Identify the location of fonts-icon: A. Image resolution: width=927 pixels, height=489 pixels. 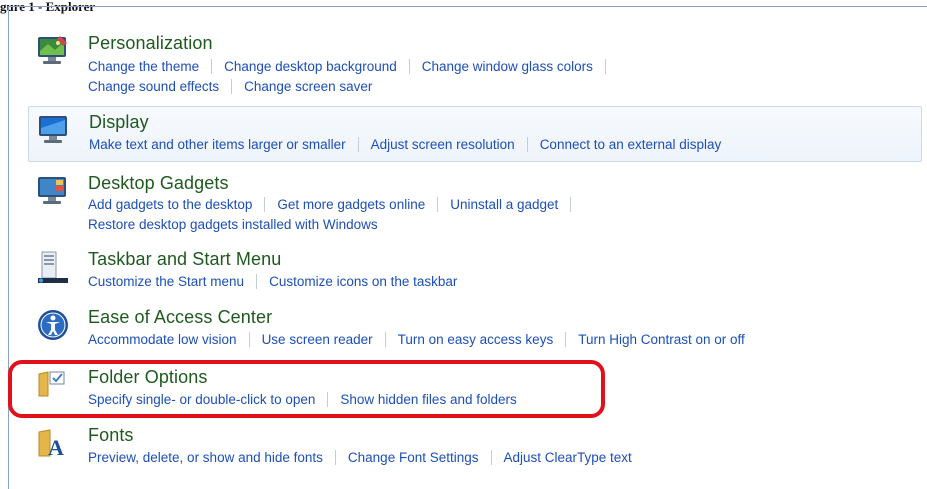
(53, 443).